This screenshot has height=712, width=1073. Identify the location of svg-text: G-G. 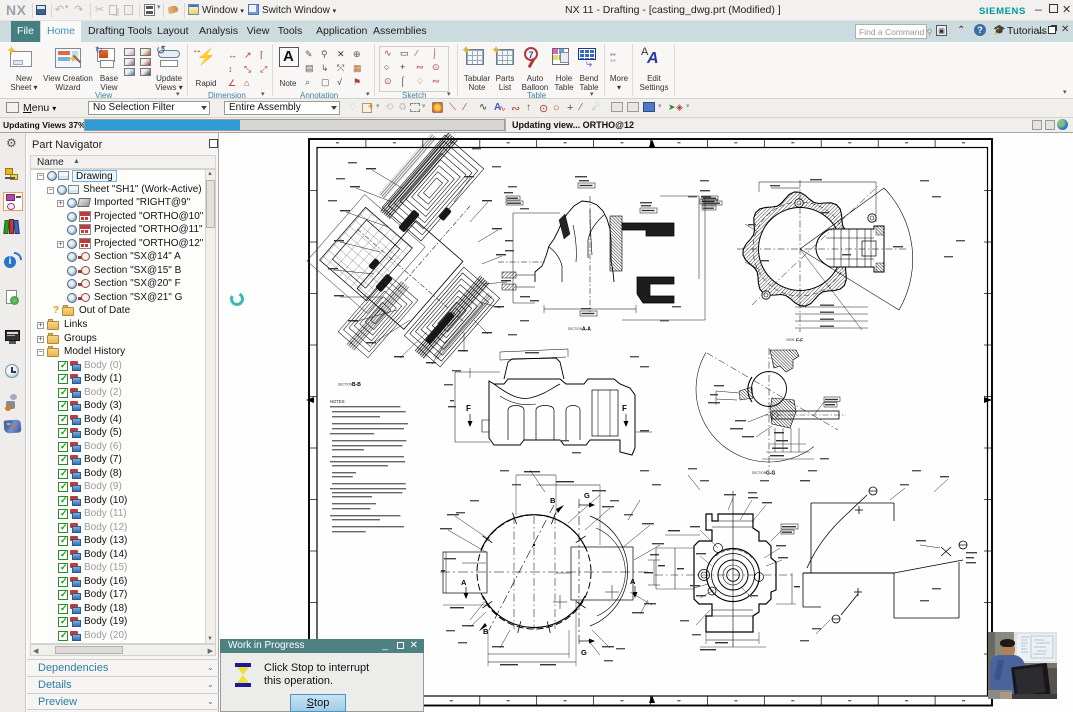
(771, 474).